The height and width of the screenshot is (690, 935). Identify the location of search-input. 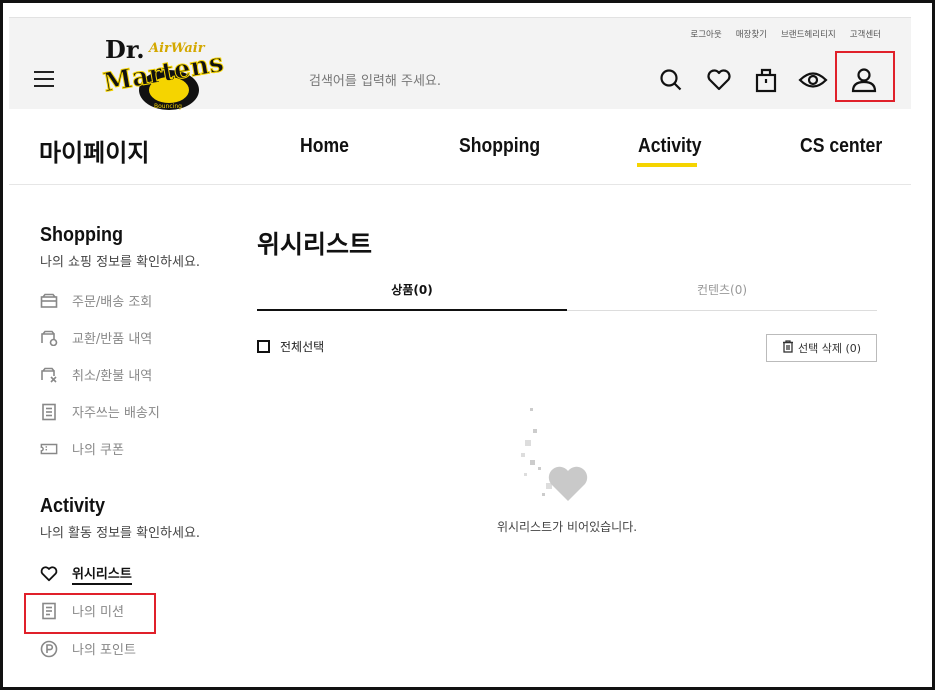
(439, 81).